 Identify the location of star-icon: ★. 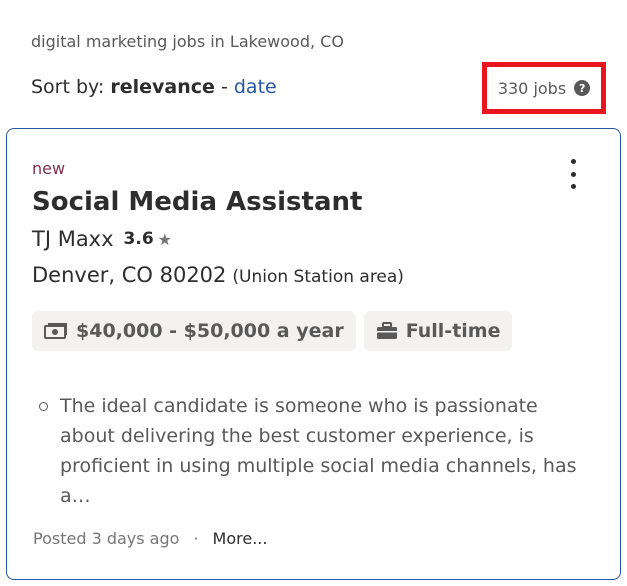
(165, 239).